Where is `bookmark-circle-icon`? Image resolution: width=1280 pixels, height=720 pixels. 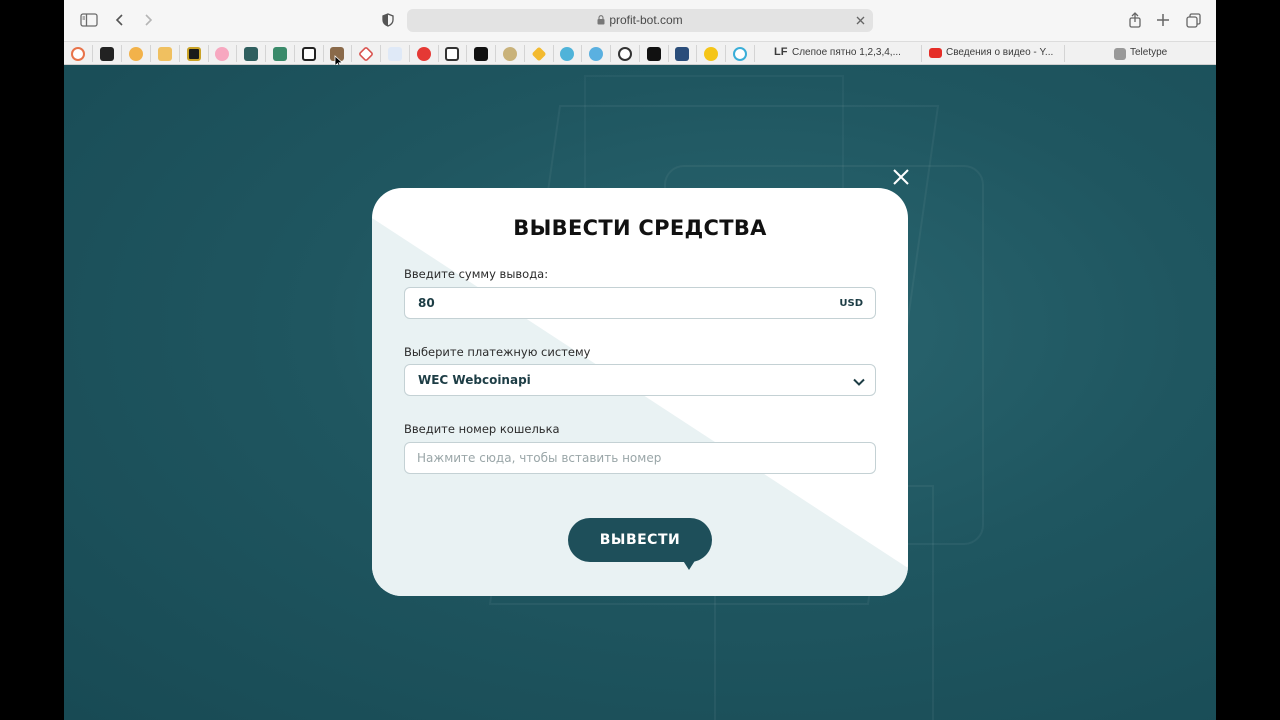
bookmark-circle-icon is located at coordinates (596, 54).